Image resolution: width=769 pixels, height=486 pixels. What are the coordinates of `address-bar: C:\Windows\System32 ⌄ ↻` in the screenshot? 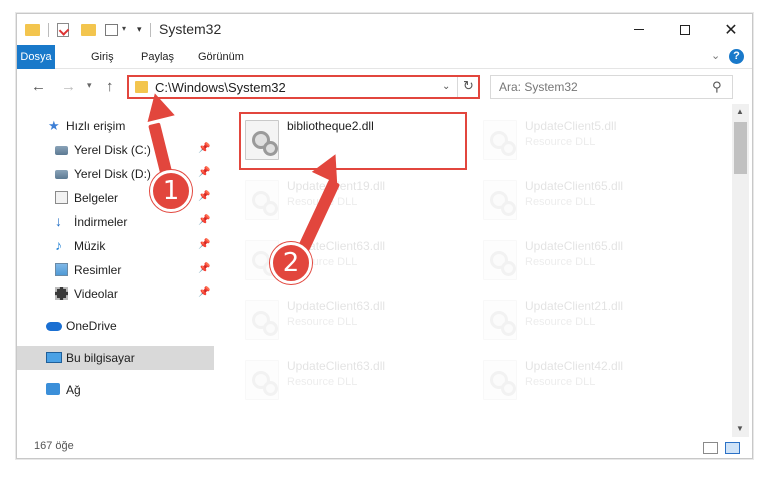 It's located at (303, 87).